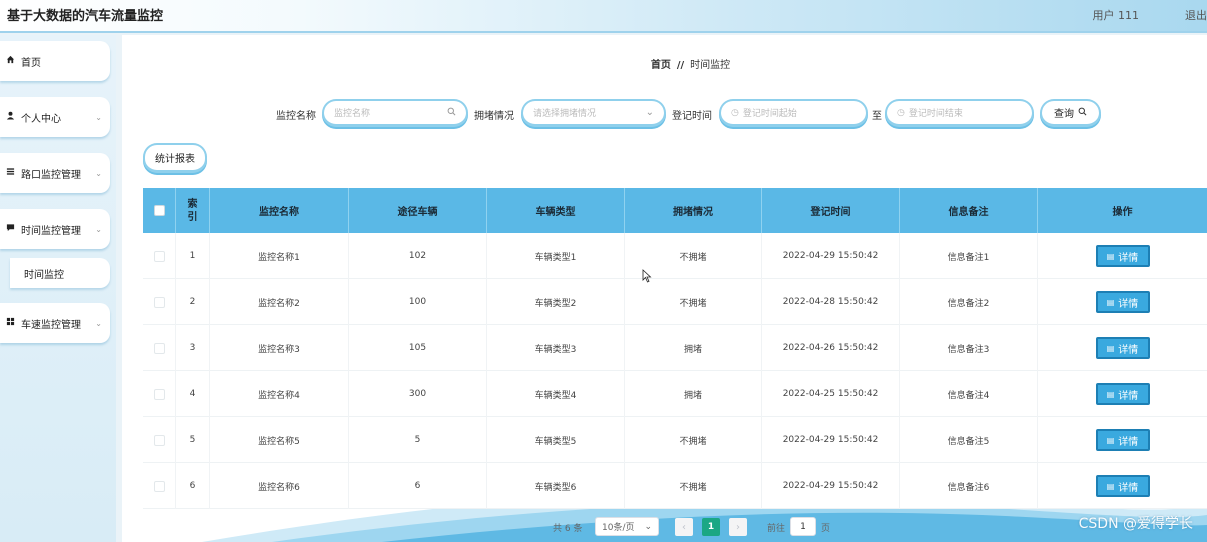  Describe the element at coordinates (684, 527) in the screenshot. I see `prev-page-button: ‹` at that location.